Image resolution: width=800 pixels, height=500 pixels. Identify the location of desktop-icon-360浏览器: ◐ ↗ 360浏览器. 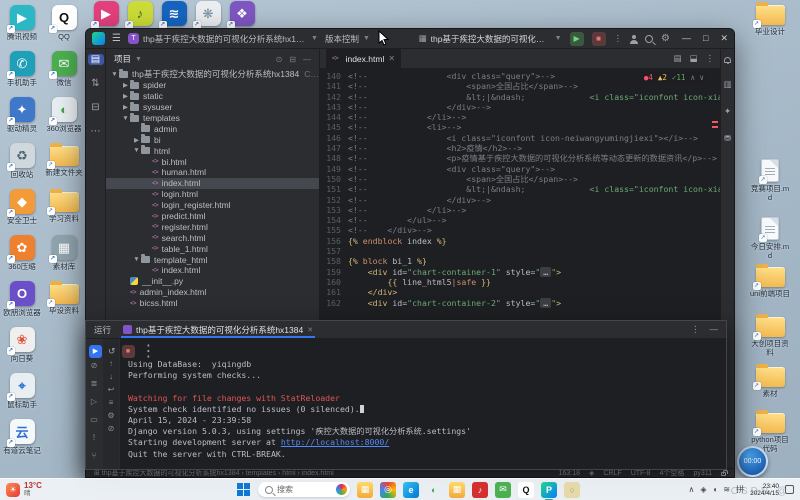
(64, 115).